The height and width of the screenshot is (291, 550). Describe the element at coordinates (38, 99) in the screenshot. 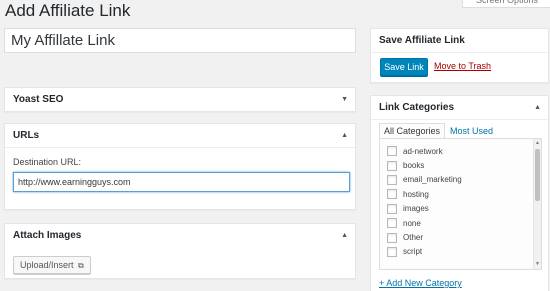

I see `yoast-seo-title: Yoast SEO` at that location.